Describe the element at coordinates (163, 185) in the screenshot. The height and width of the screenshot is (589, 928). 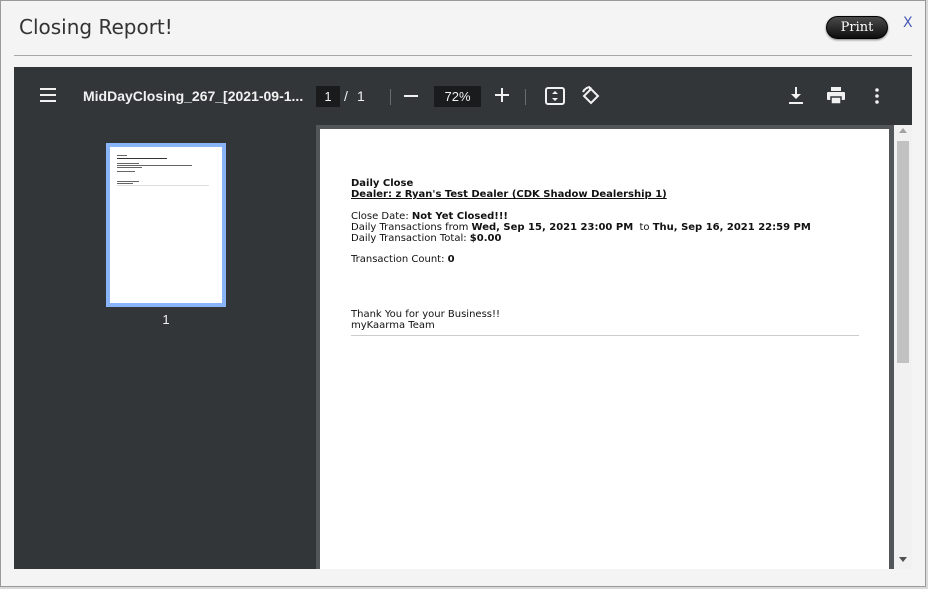
I see `thumbnail-rule` at that location.